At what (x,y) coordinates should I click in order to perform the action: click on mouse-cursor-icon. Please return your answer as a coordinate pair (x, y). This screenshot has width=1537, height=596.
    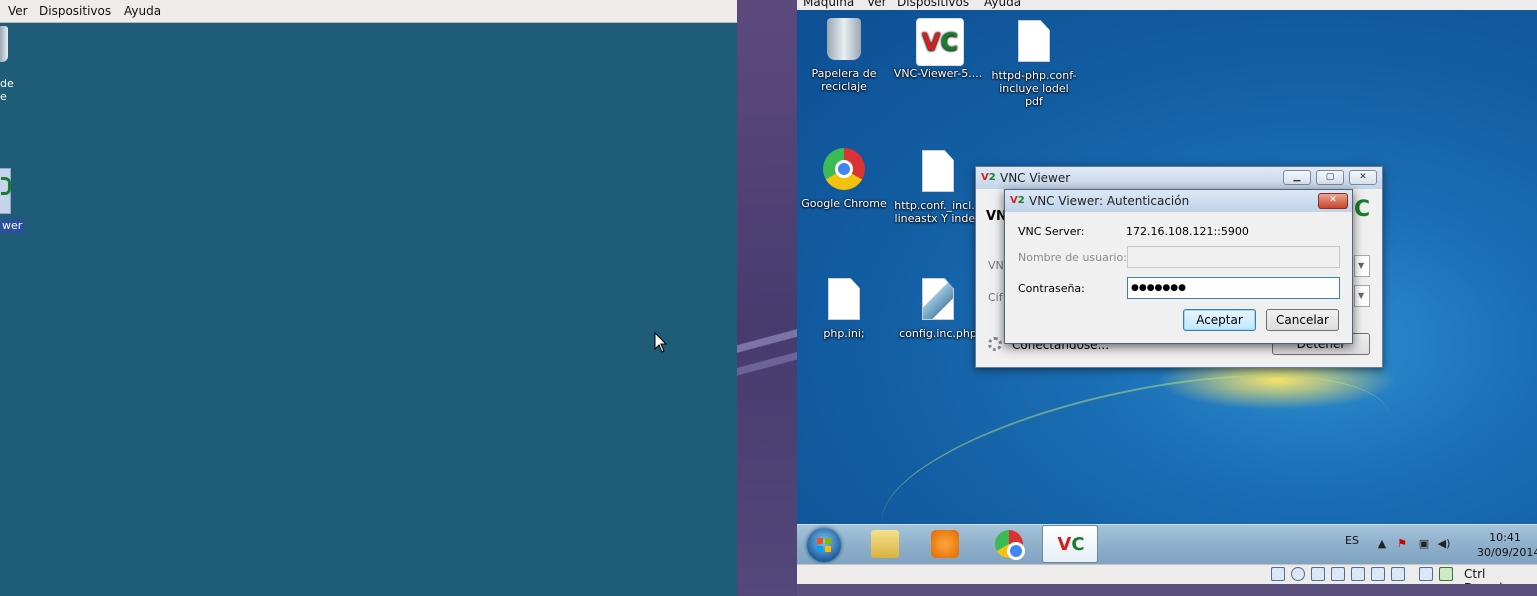
    Looking at the image, I should click on (661, 342).